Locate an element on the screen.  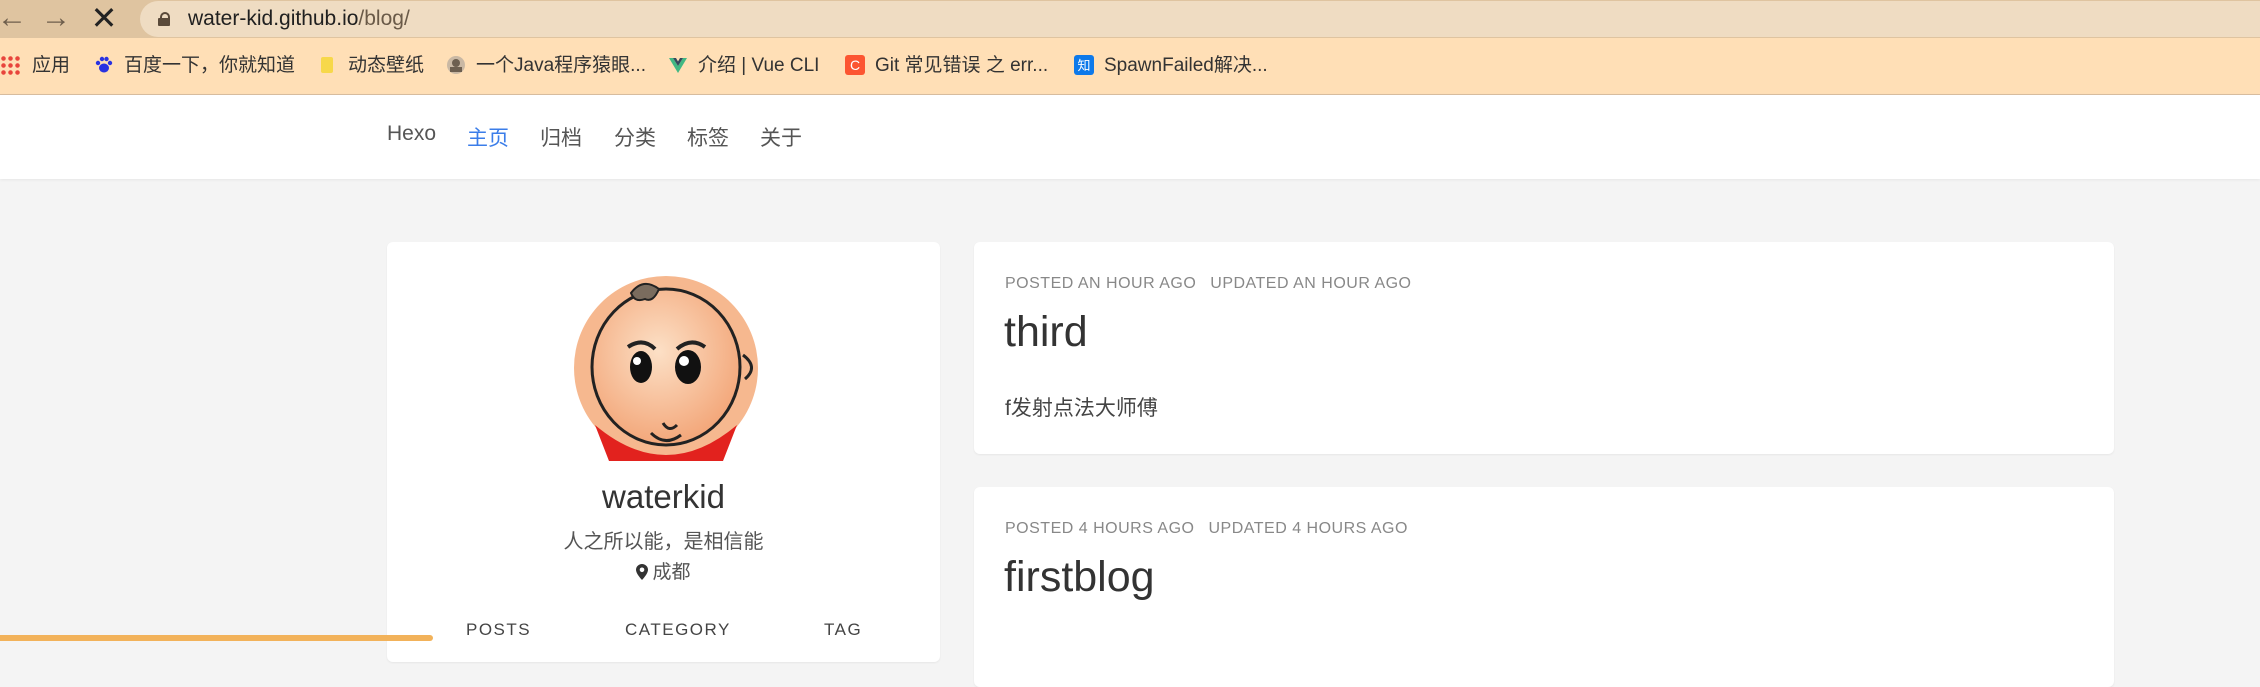
bookmark-vue-cli: 介绍 | Vue CLI is located at coordinates (743, 66).